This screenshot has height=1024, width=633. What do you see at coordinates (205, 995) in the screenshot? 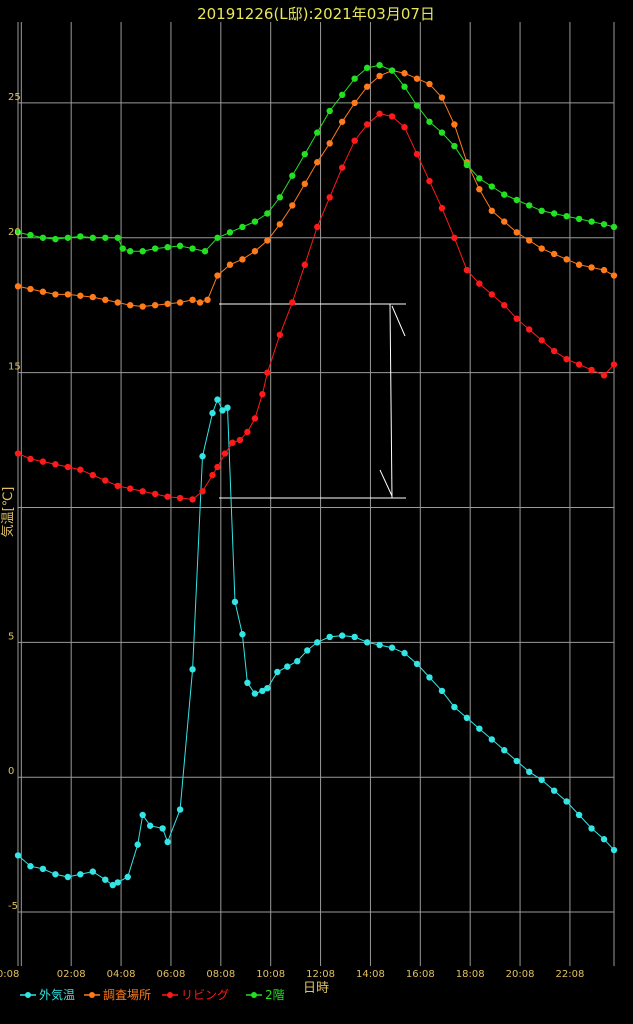
I see `legend-label: リビング` at bounding box center [205, 995].